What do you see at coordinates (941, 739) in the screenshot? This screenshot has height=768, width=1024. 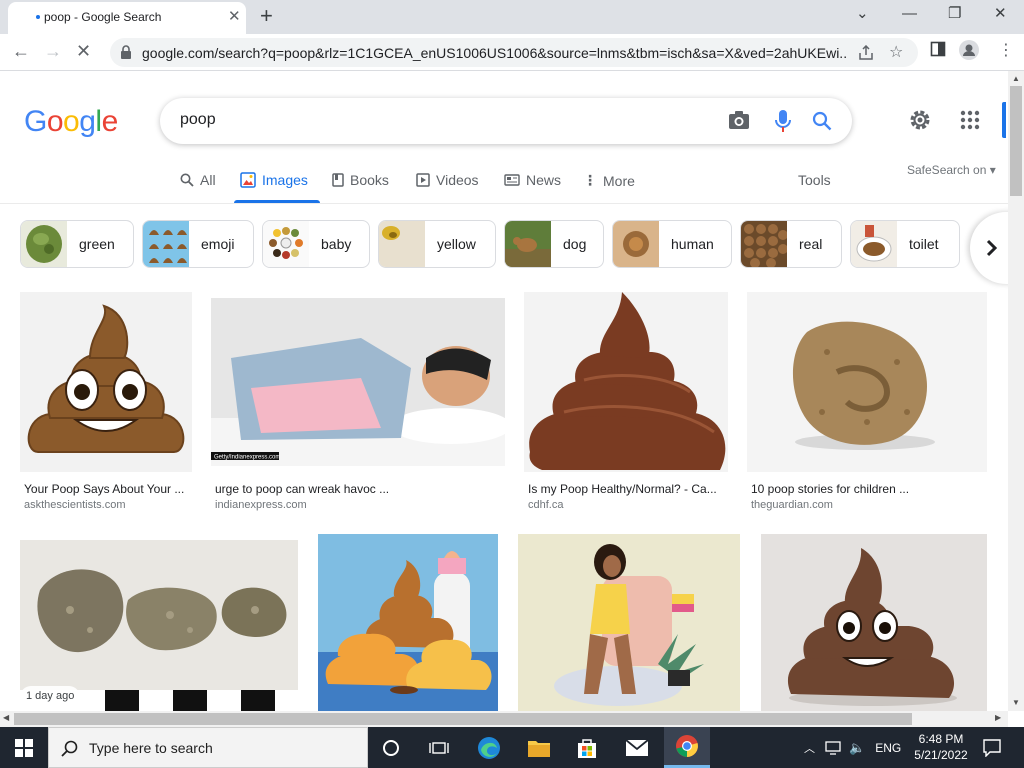 I see `clock-time: 6:48 PM` at bounding box center [941, 739].